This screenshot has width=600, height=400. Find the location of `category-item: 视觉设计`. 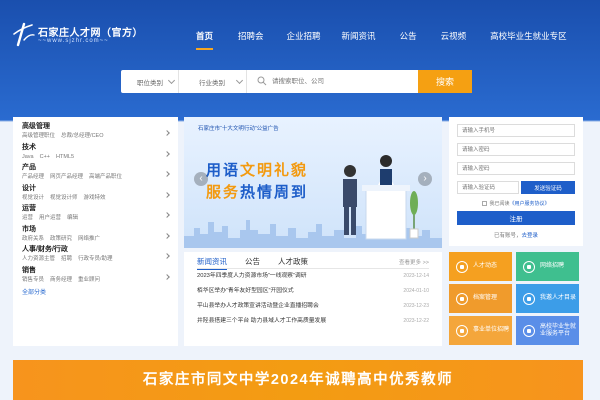

category-item: 视觉设计 is located at coordinates (33, 198).